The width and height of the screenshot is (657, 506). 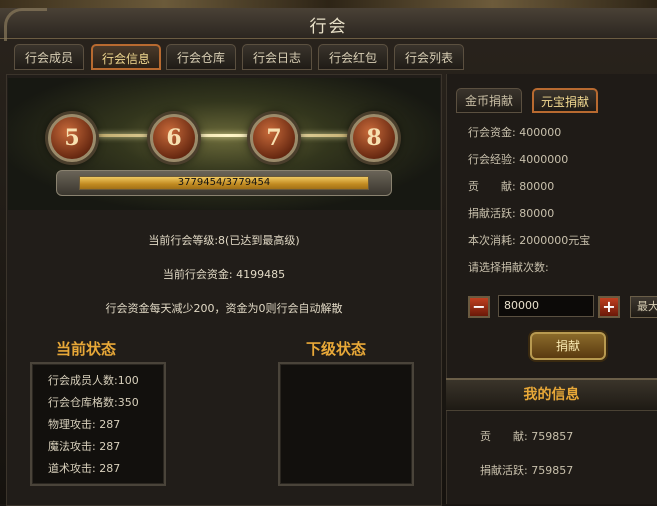 I want to click on tab-gold-donate: 金币捐献, so click(x=489, y=100).